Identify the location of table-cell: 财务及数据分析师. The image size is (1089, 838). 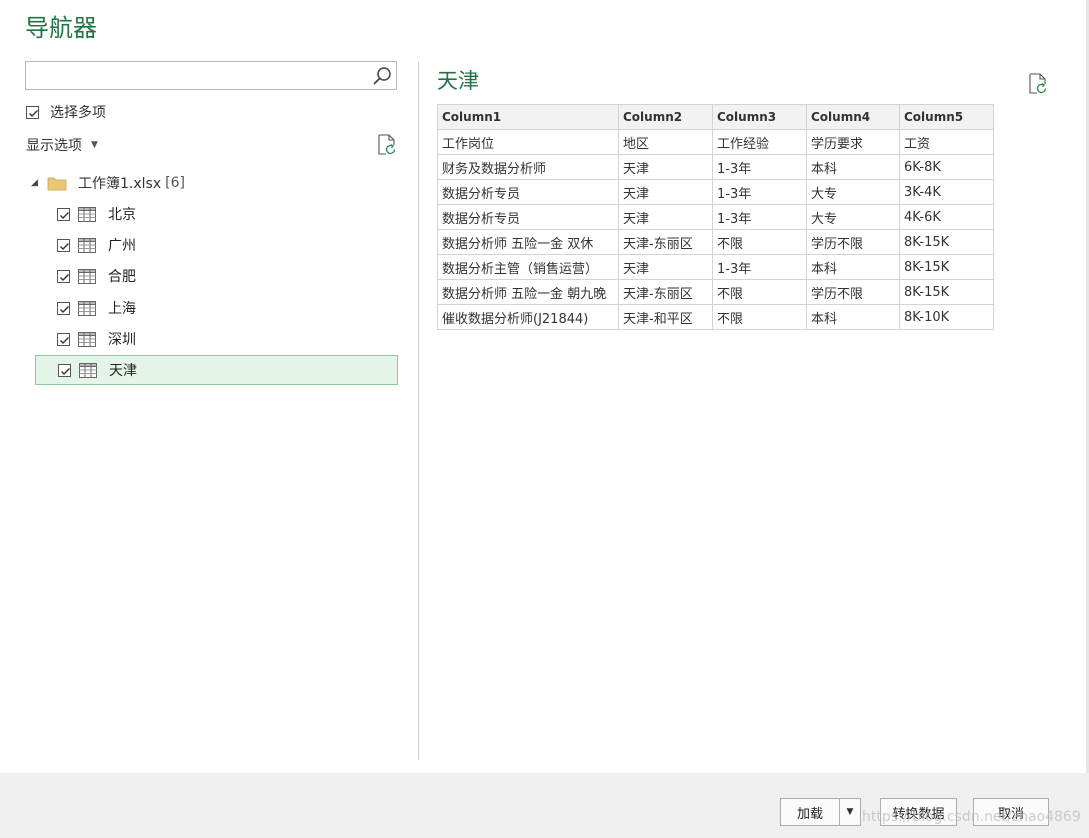
(528, 167).